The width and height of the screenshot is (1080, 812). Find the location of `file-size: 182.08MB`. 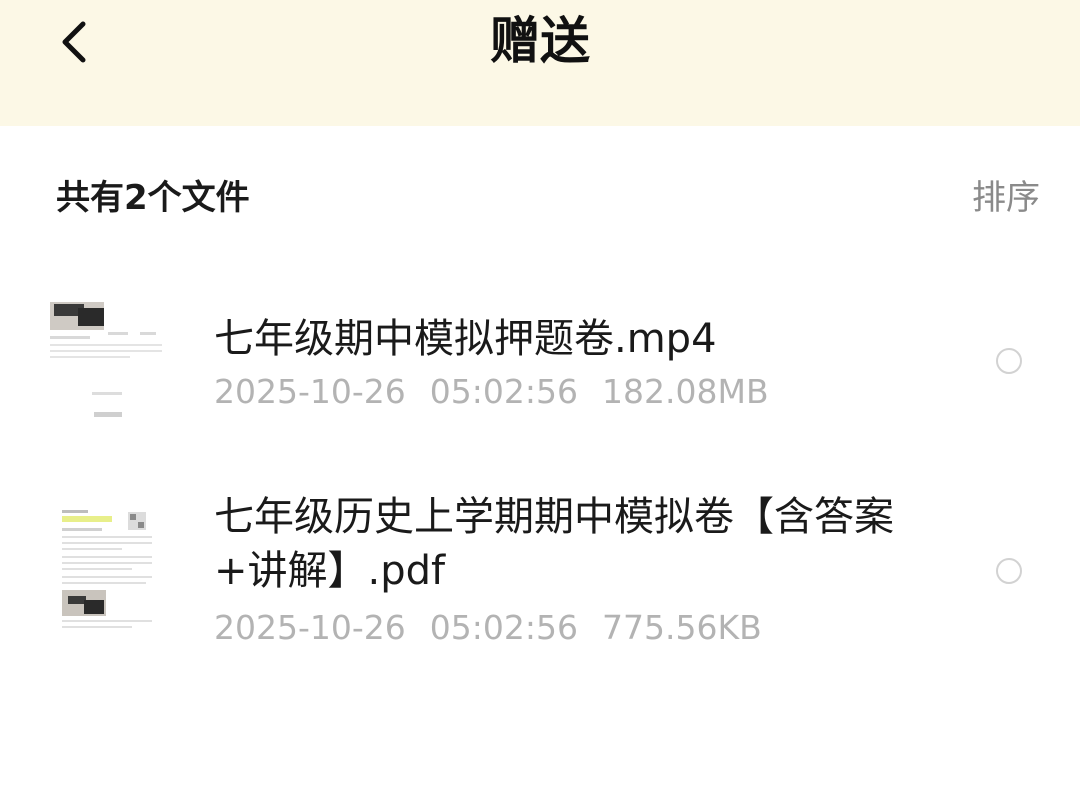

file-size: 182.08MB is located at coordinates (685, 391).